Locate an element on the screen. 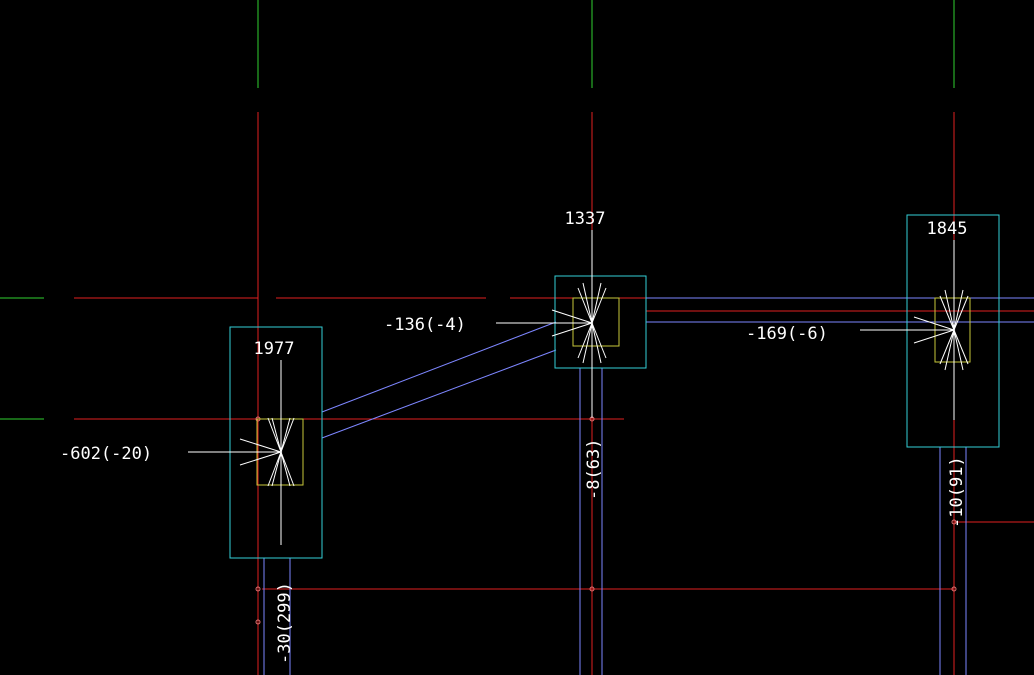 This screenshot has height=675, width=1034. moment-label-mid: -136(-4) is located at coordinates (425, 325).